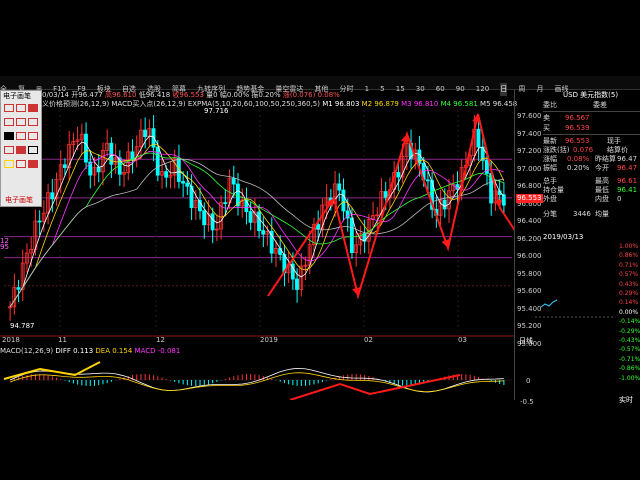 The width and height of the screenshot is (640, 480). I want to click on intraday-axis-label: -0.14%, so click(629, 322).